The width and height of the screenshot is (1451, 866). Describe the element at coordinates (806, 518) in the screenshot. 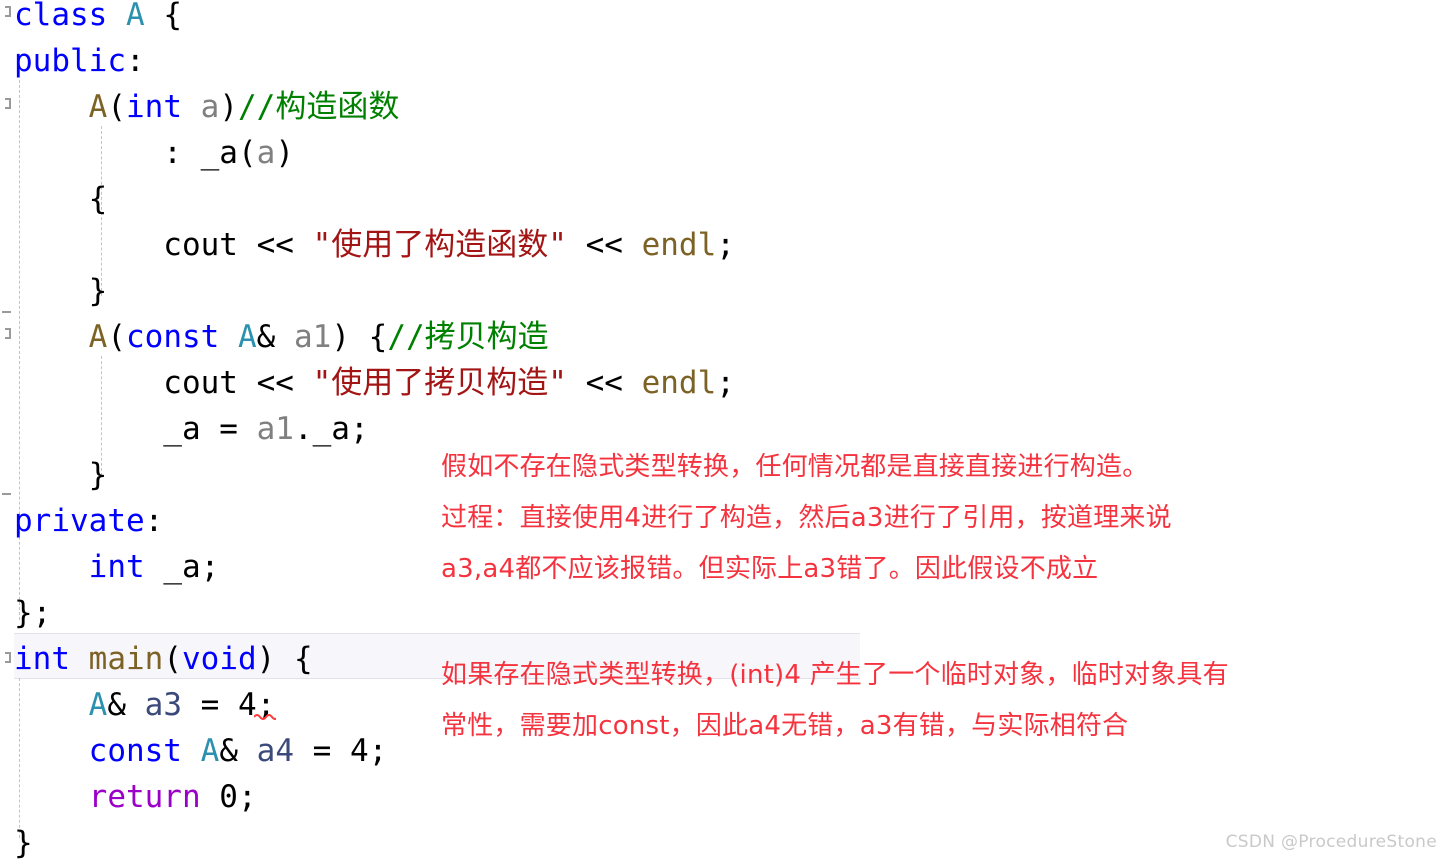

I see `annotation-assumption-line-2: 过程：直接使用4进行了构造，然后a3进行了引用，按道理来说` at that location.